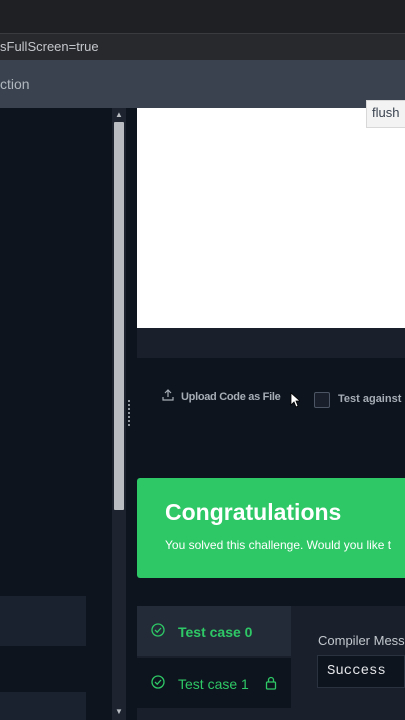 The width and height of the screenshot is (405, 720). I want to click on test-against-checkbox, so click(322, 400).